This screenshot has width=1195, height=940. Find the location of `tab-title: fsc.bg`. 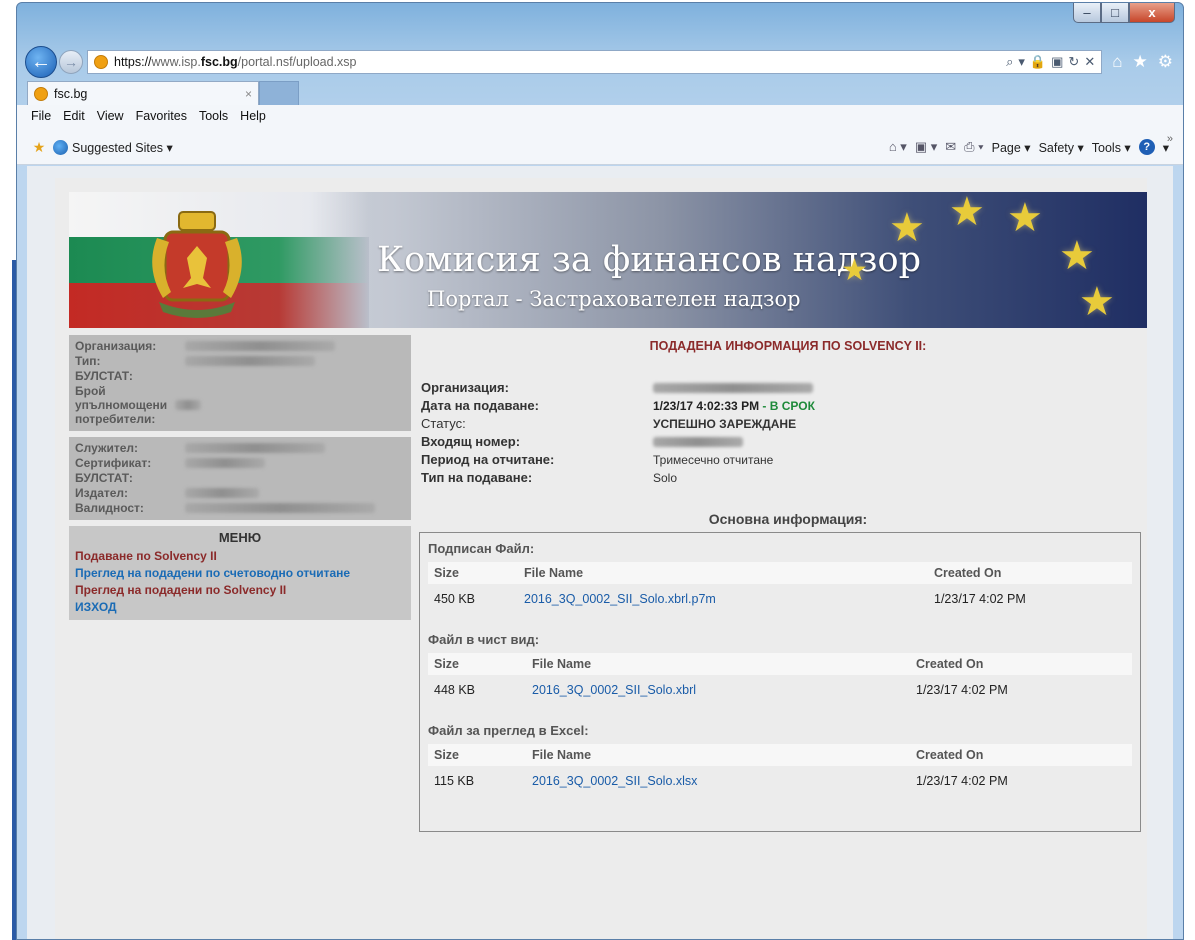

tab-title: fsc.bg is located at coordinates (71, 93).